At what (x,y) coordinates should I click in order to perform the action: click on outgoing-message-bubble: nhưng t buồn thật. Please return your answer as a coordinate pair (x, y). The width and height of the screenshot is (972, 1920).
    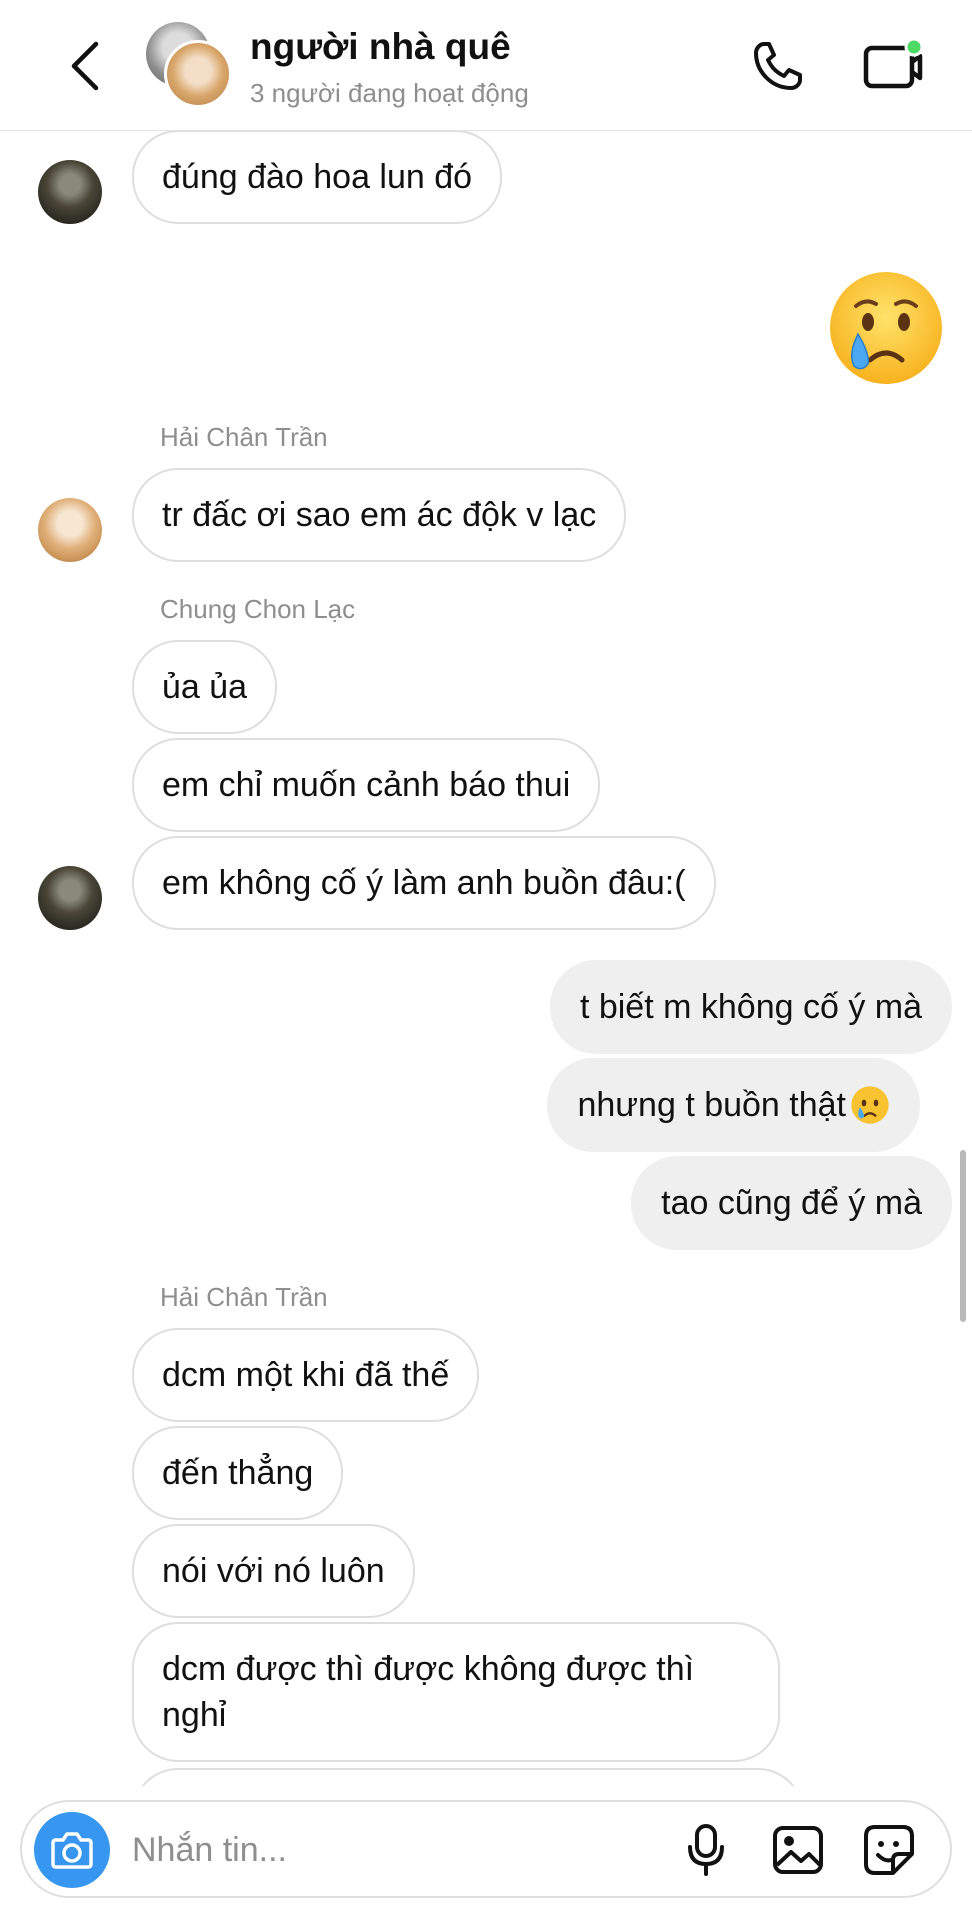
    Looking at the image, I should click on (733, 1105).